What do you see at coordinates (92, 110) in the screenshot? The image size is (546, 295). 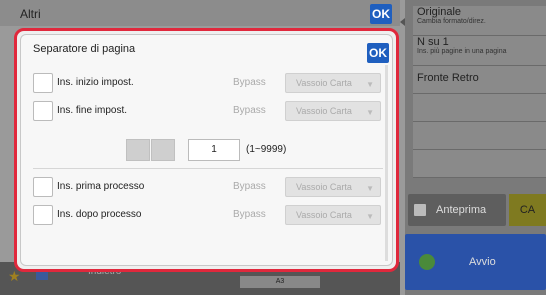 I see `ins-fine-label: Ins. fine impost.` at bounding box center [92, 110].